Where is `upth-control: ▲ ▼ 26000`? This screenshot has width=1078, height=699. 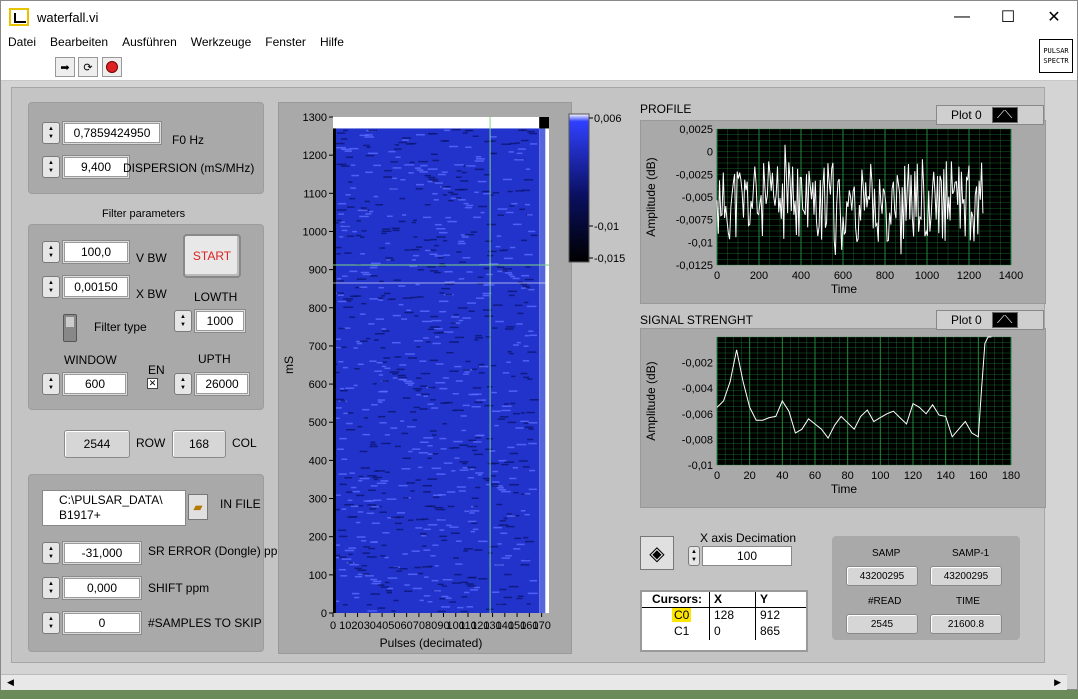
upth-control: ▲ ▼ 26000 is located at coordinates (212, 384).